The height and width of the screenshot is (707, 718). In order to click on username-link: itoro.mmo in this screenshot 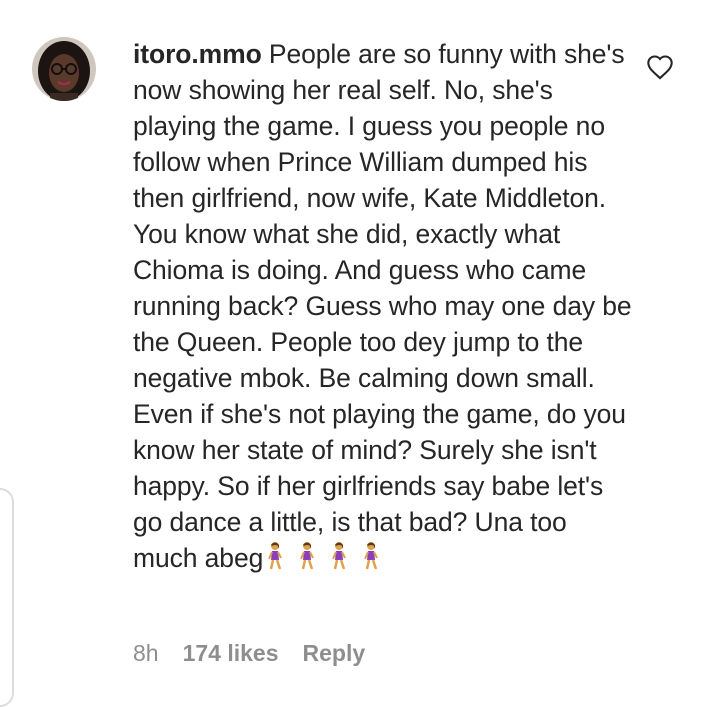, I will do `click(197, 54)`.